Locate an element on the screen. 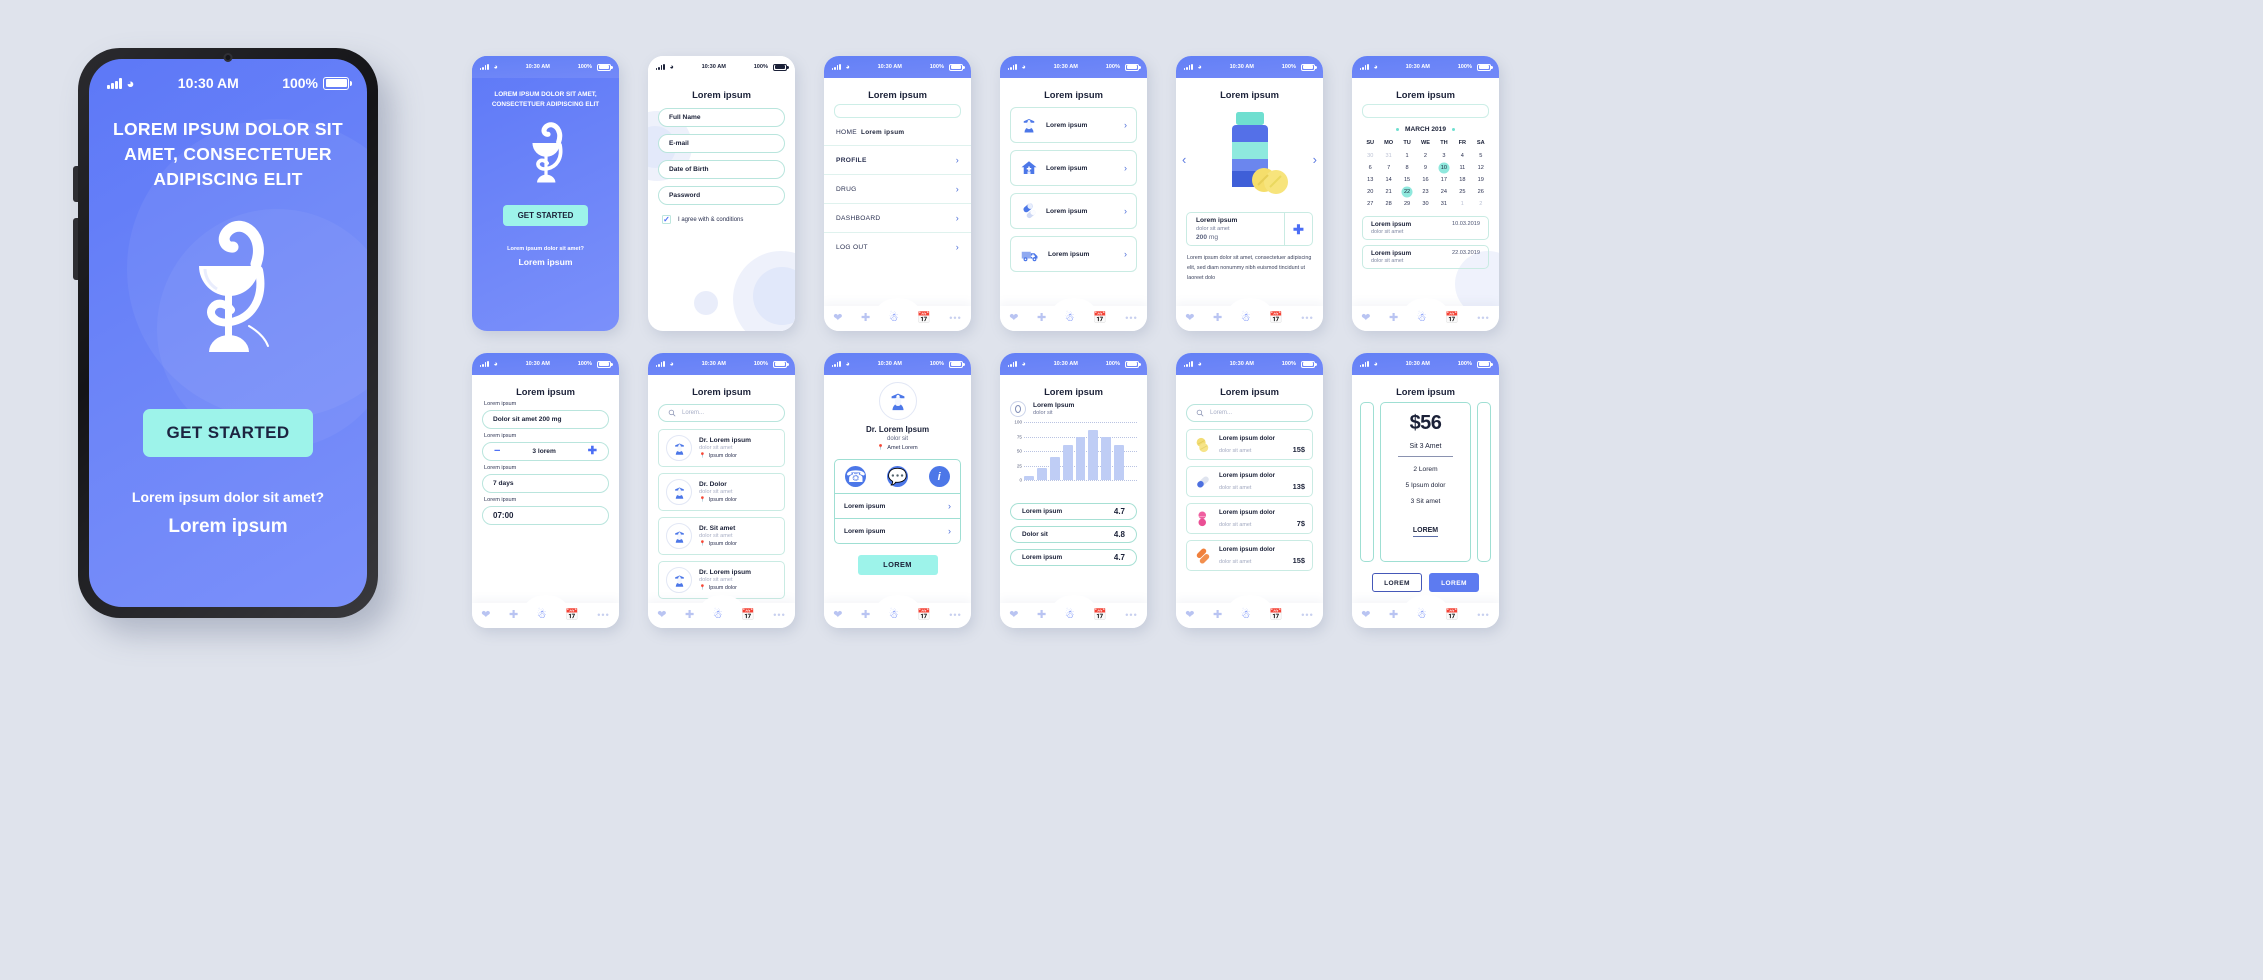 The image size is (2263, 980). service-card-ambulance: Lorem ipsum › is located at coordinates (1073, 254).